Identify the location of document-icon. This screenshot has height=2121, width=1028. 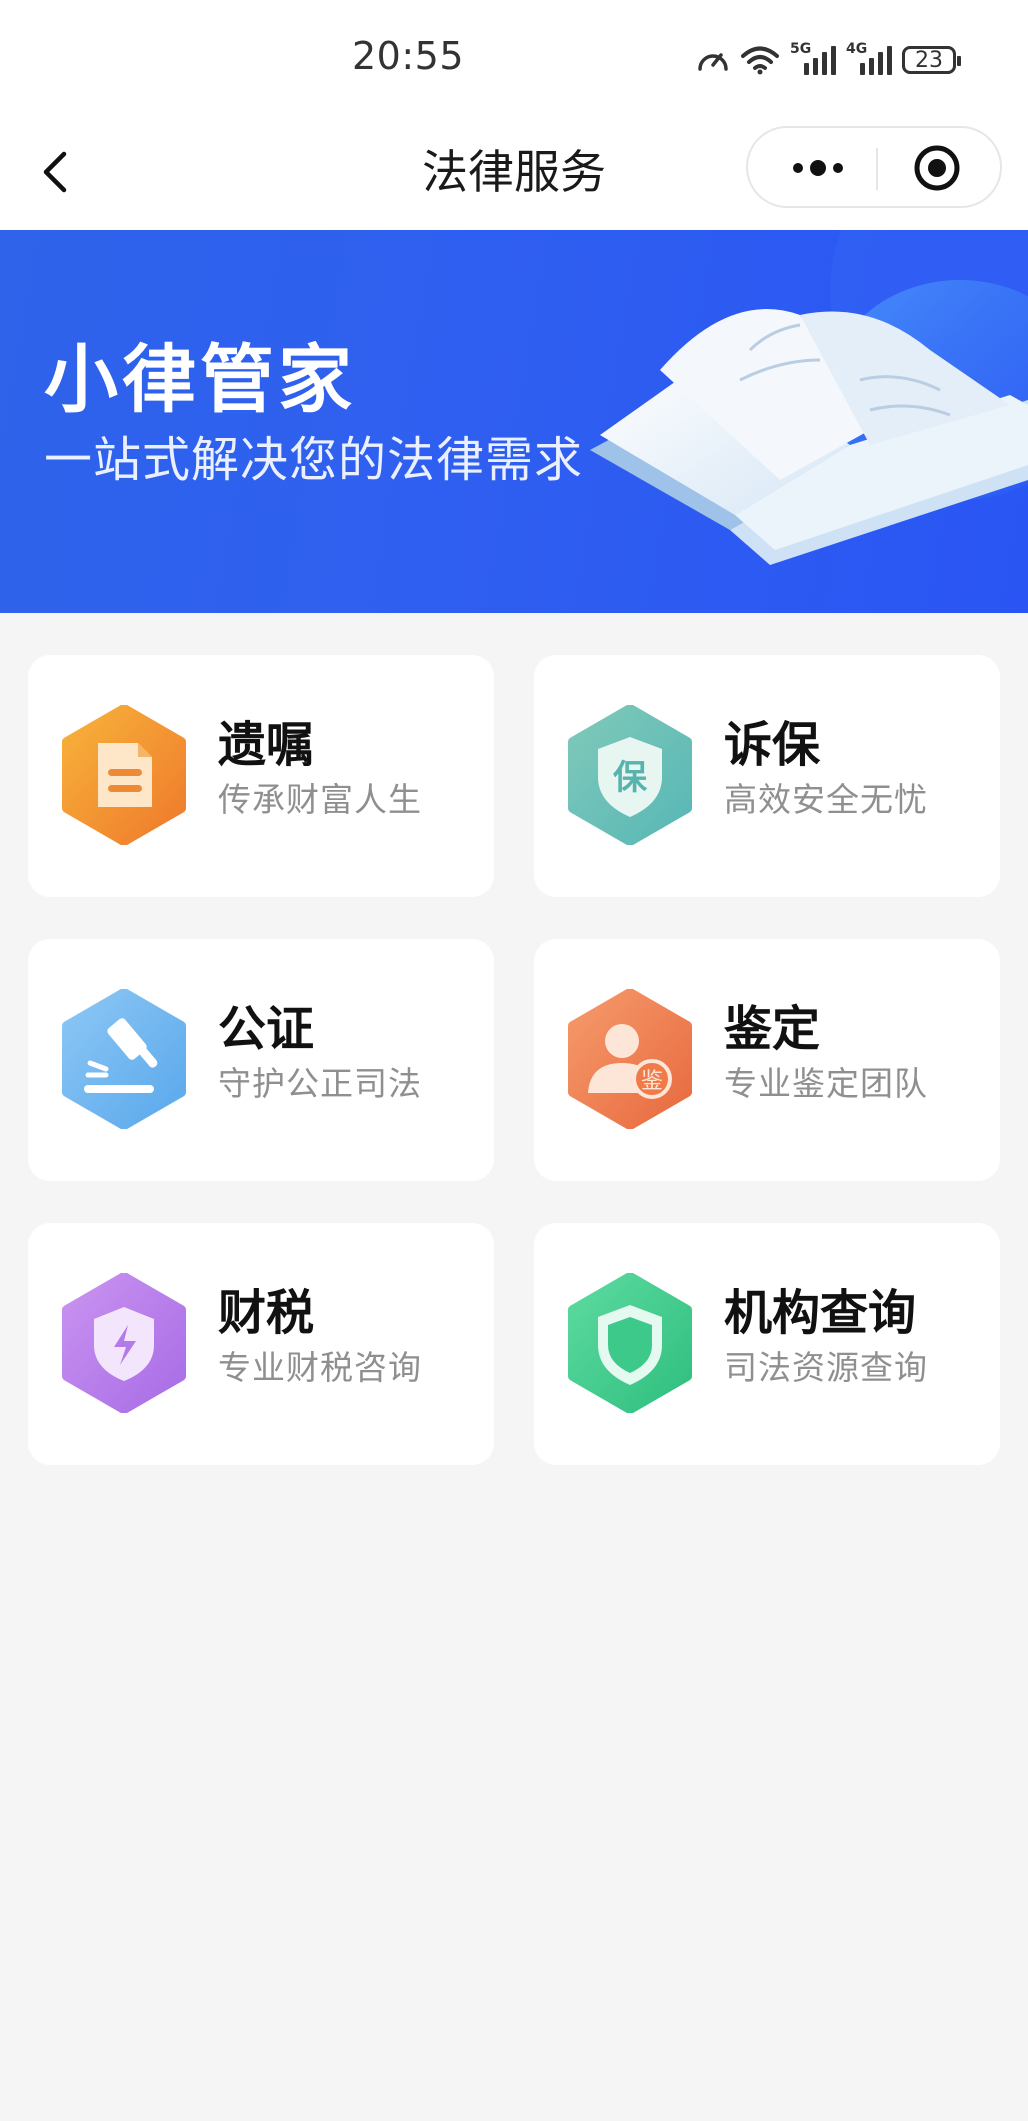
(124, 775).